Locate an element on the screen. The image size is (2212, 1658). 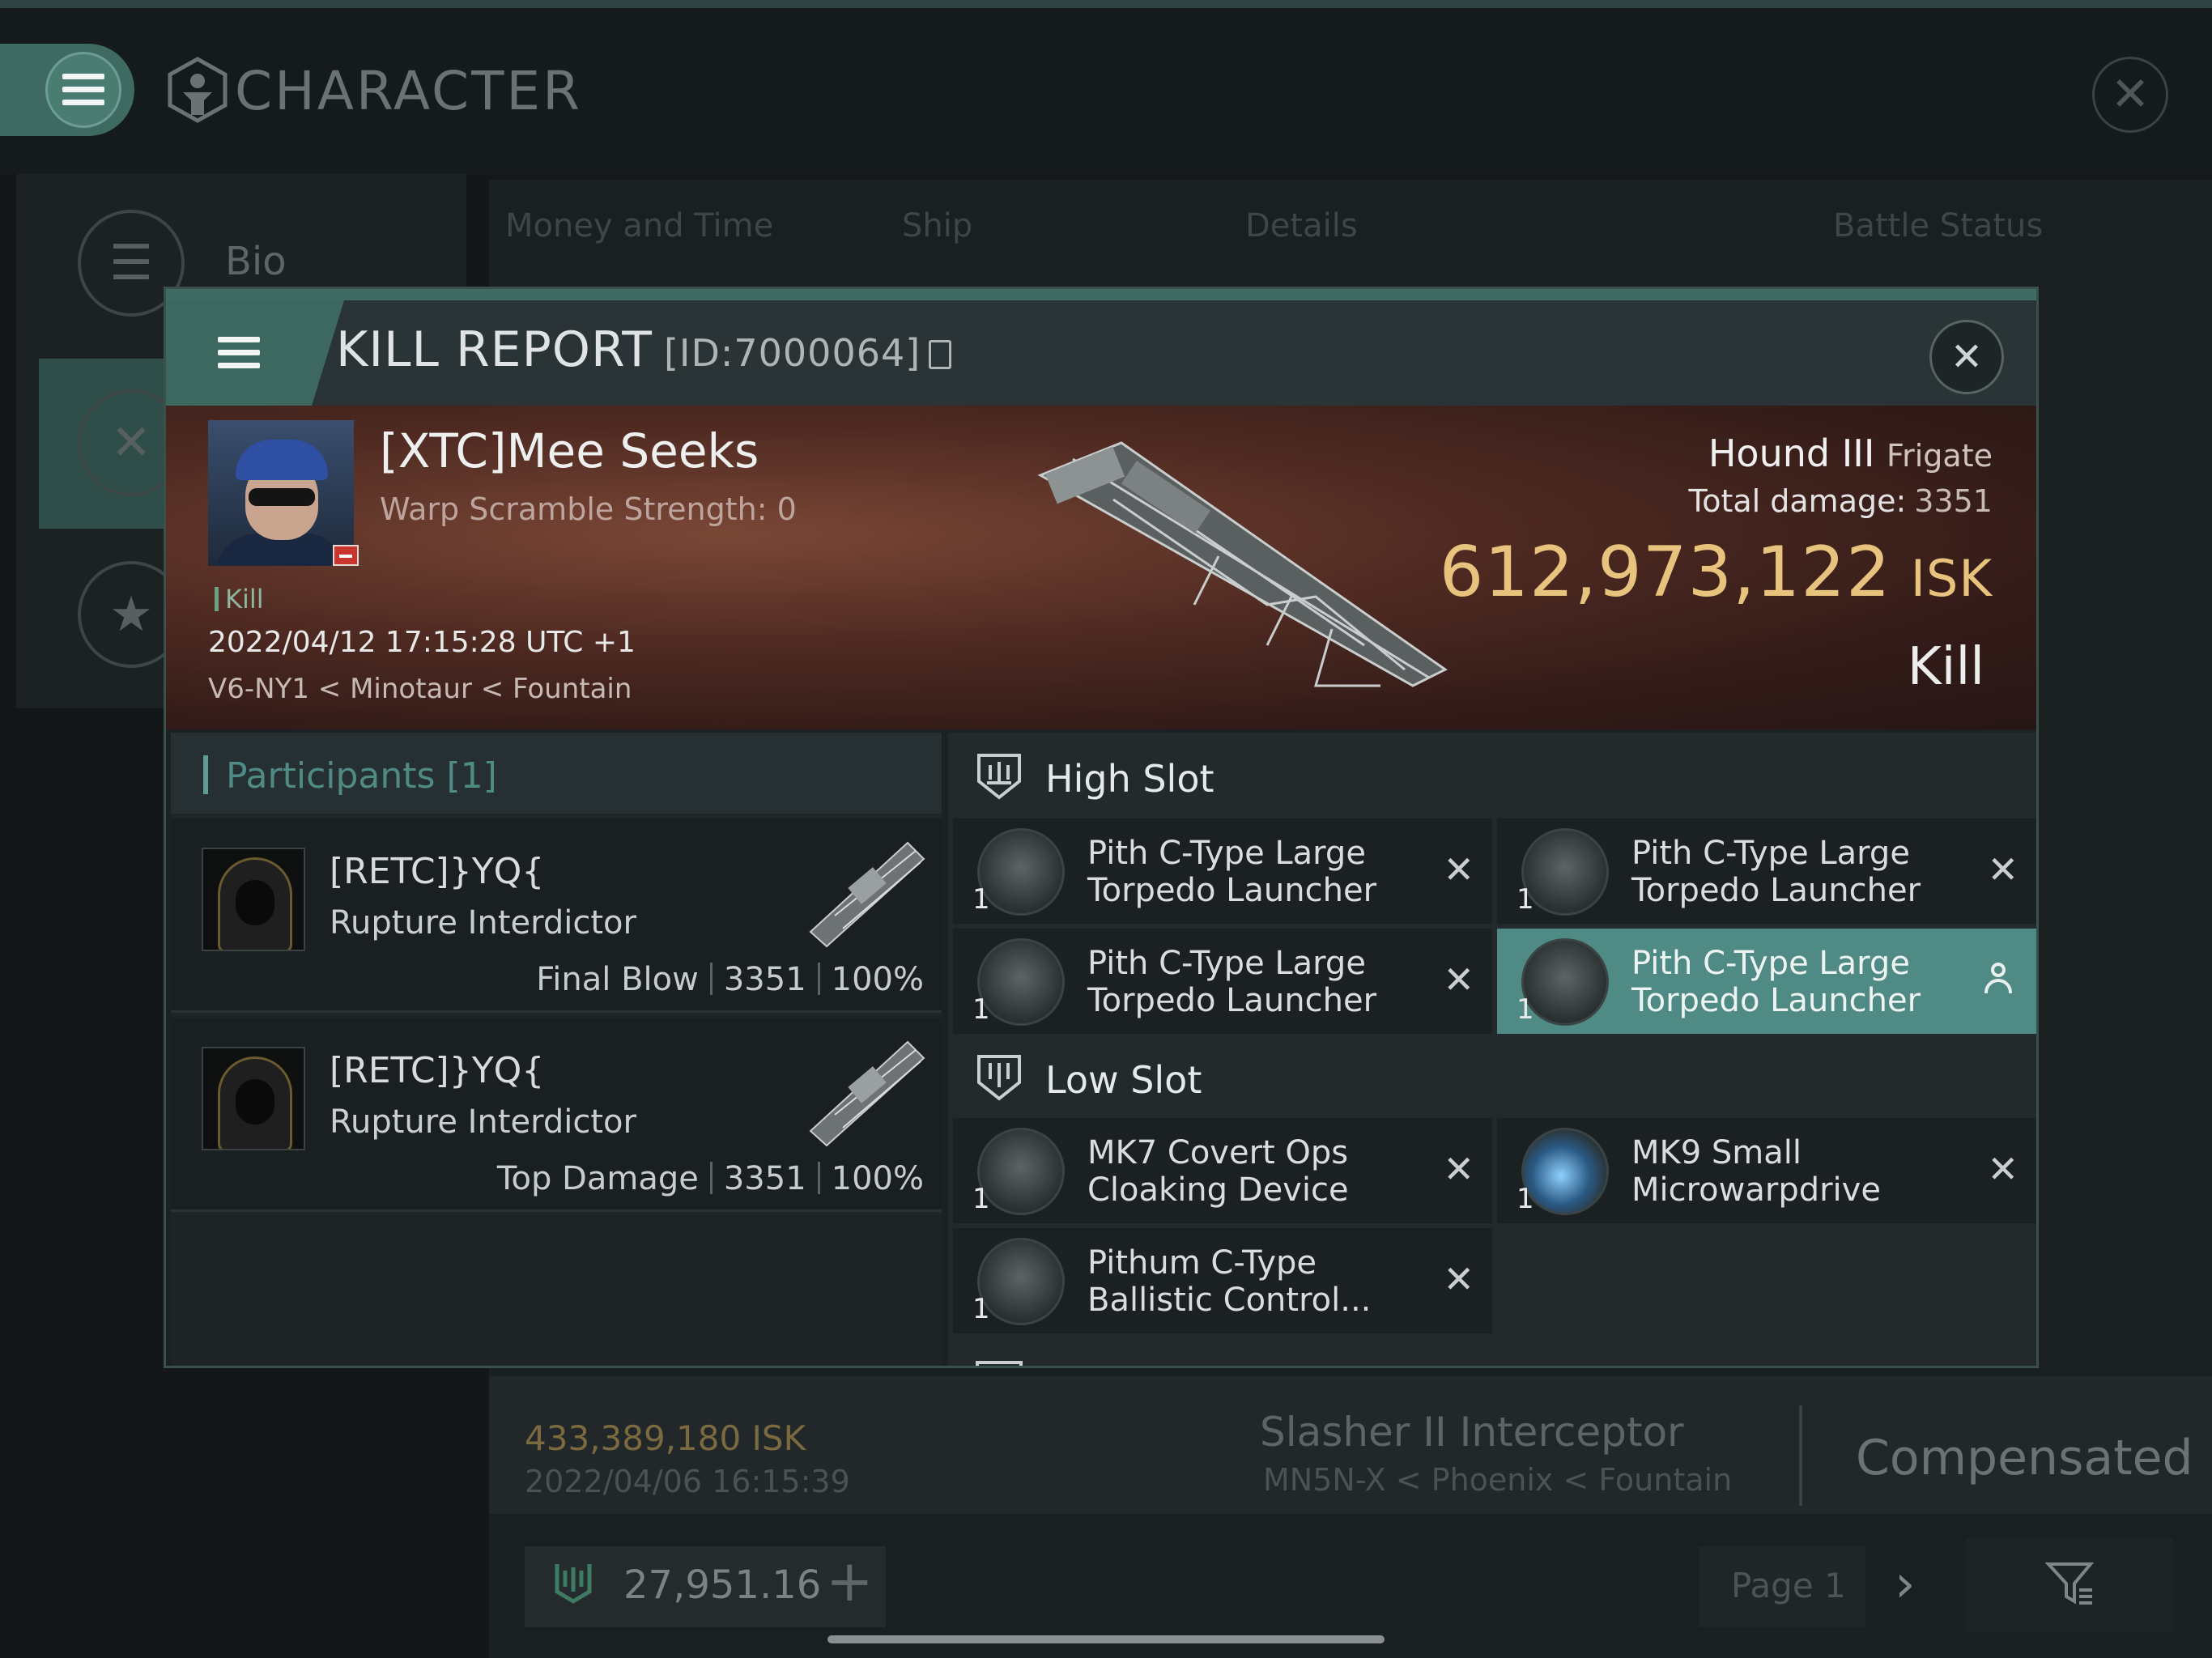
participant-stats: Final Blow 3351 100% is located at coordinates (730, 979).